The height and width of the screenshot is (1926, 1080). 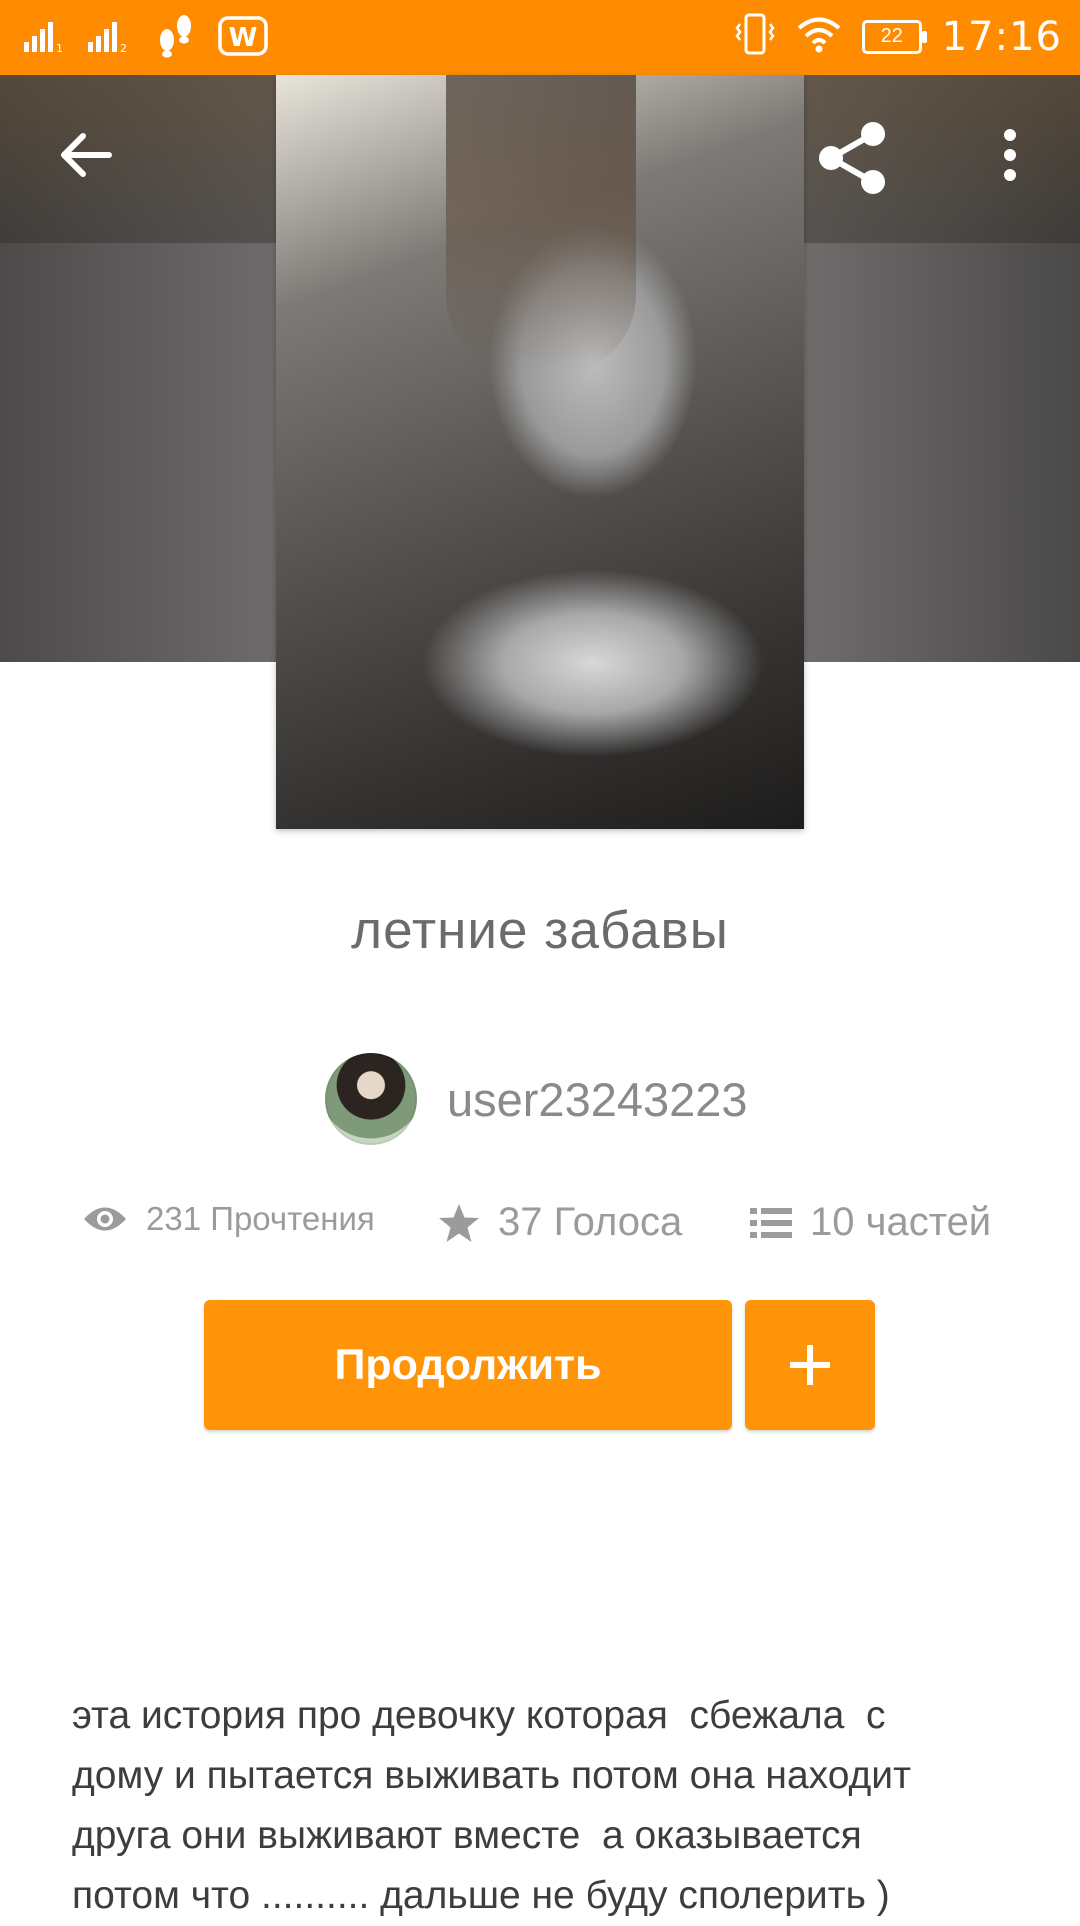 What do you see at coordinates (590, 1222) in the screenshot?
I see `votes-count: 37 Голоса` at bounding box center [590, 1222].